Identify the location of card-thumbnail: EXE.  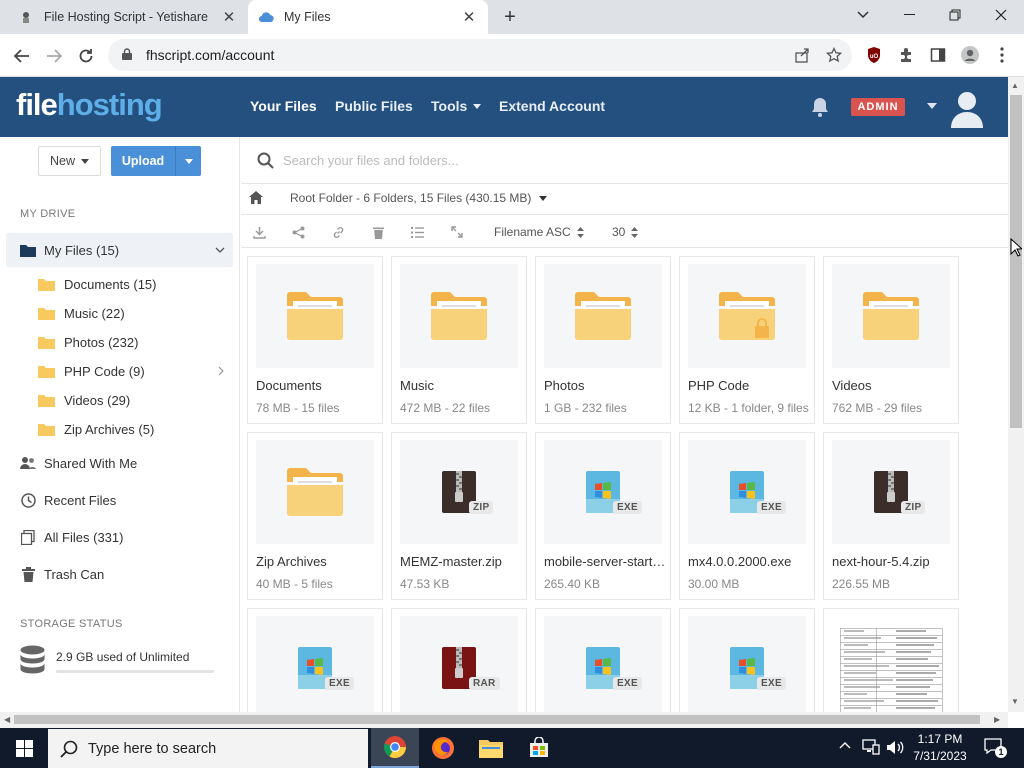
(315, 664).